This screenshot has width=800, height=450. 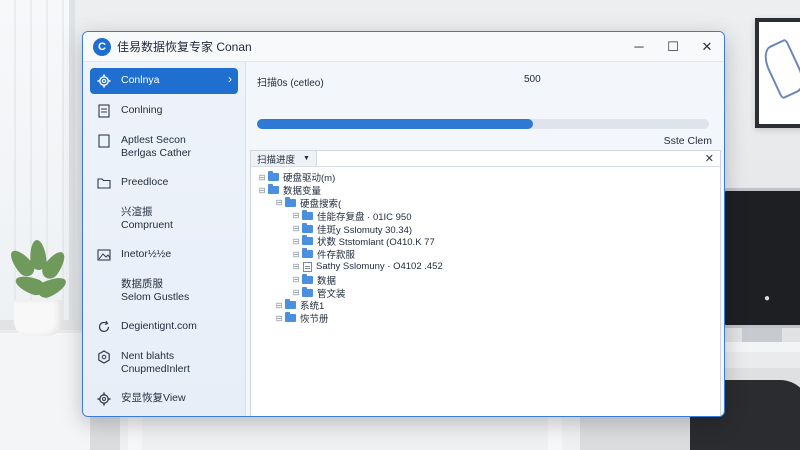 What do you see at coordinates (155, 290) in the screenshot?
I see `sidebar-item-label: 数据质服 Selom Gustles` at bounding box center [155, 290].